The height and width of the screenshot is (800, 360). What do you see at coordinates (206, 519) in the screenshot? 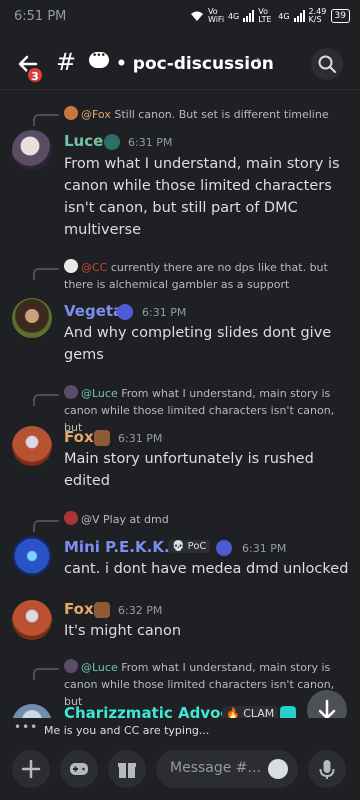
I see `reply-preview: @V Play at dmd` at bounding box center [206, 519].